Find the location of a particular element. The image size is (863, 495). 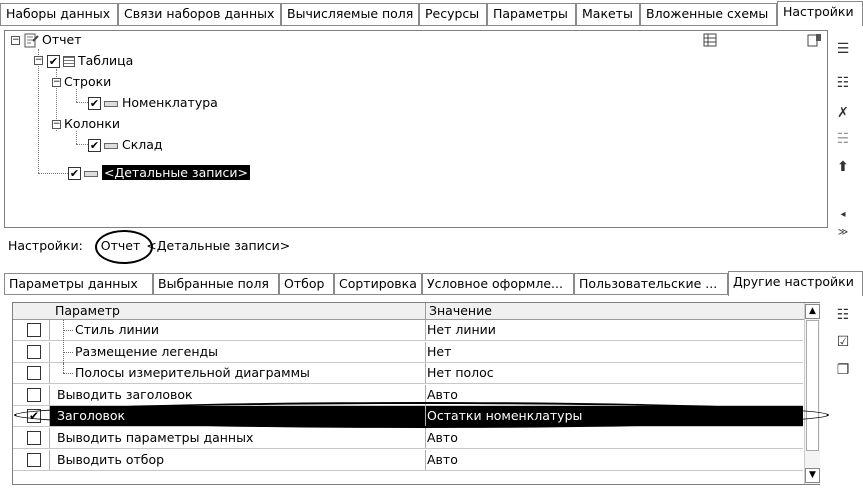

nomenclature-checkbox: ✔ is located at coordinates (94, 103).